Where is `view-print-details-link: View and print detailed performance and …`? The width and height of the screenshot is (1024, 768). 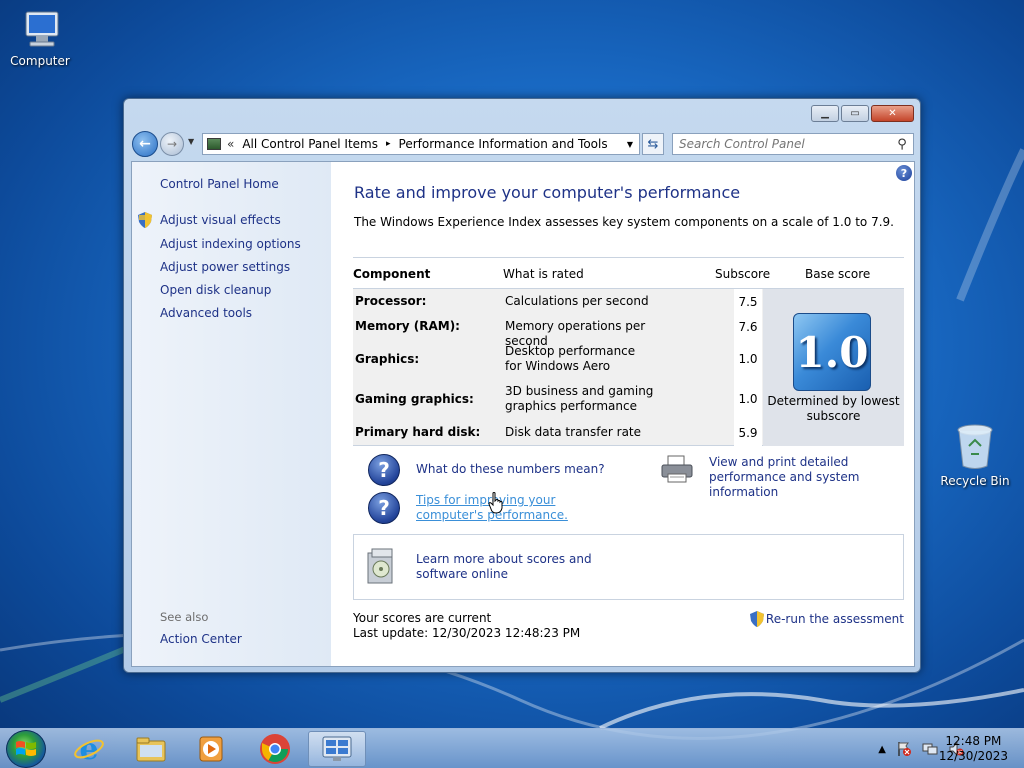
view-print-details-link: View and print detailed performance and … is located at coordinates (809, 477).